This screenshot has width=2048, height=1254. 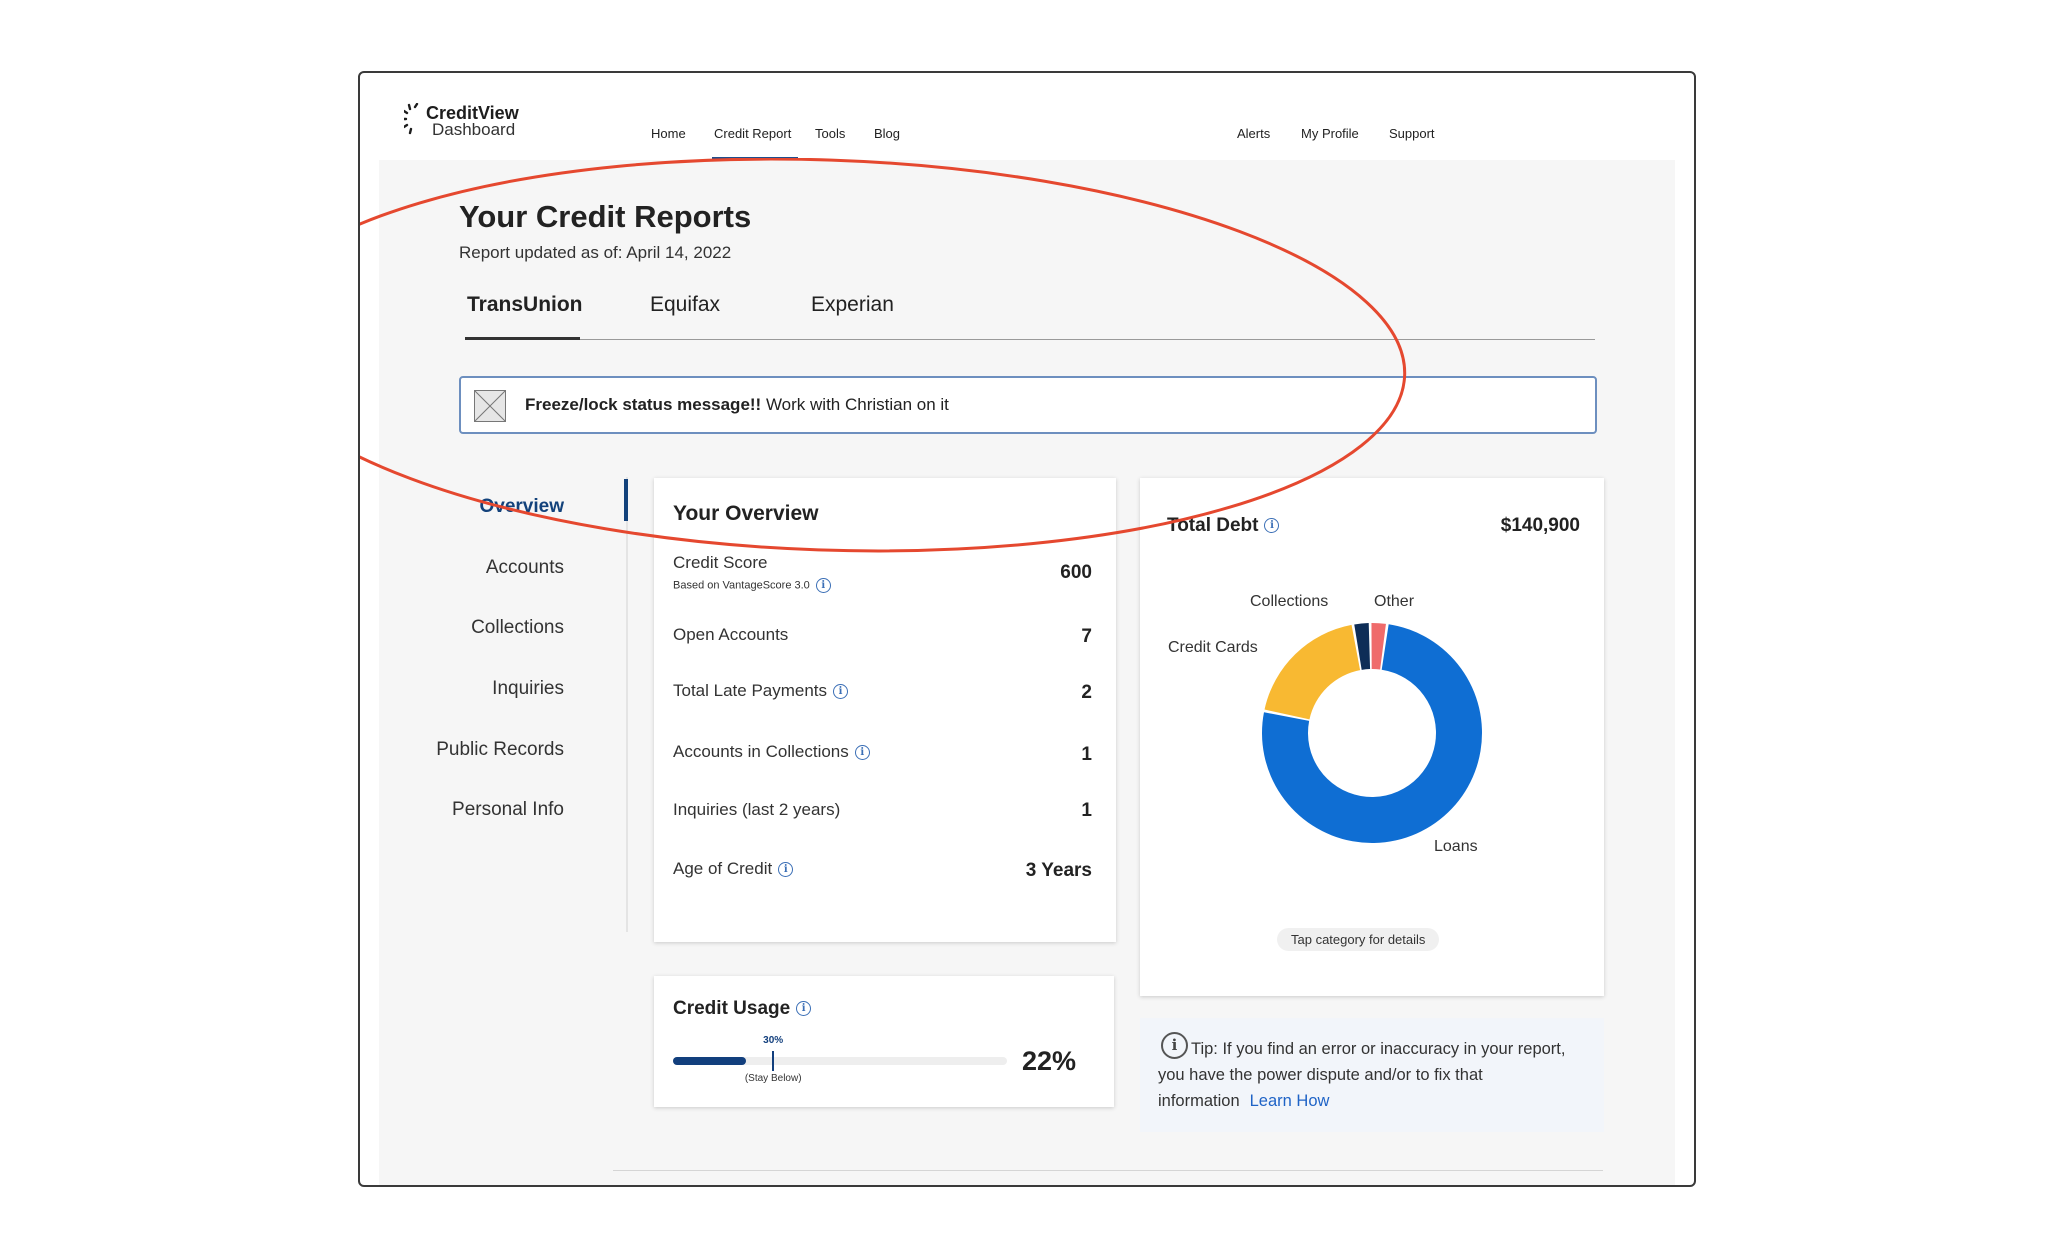 What do you see at coordinates (1253, 133) in the screenshot?
I see `nav-alerts: Alerts` at bounding box center [1253, 133].